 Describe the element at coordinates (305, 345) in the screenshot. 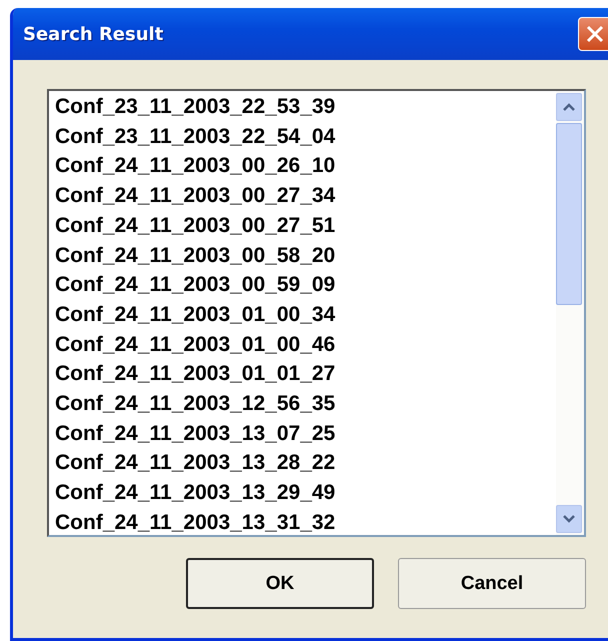

I see `list-item: Conf_24_11_2003_01_00_46` at that location.